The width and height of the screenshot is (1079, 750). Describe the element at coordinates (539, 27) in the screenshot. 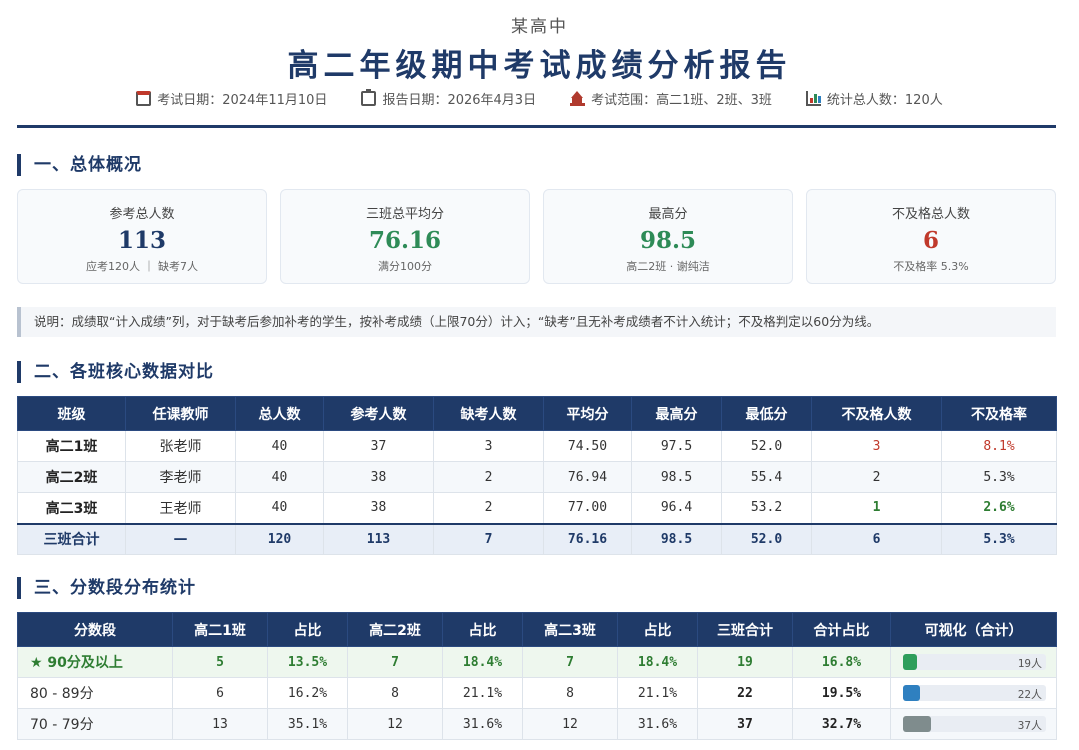

I see `school-name: 某高中` at that location.